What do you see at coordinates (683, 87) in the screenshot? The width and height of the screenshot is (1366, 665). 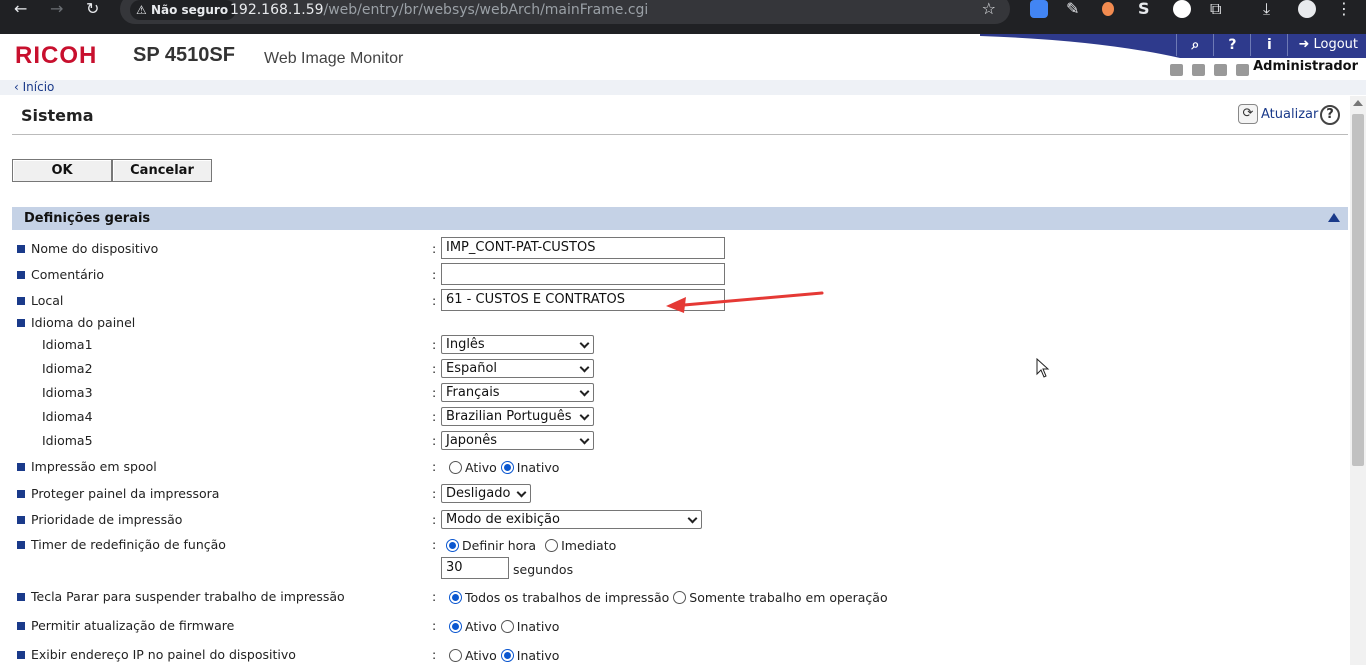 I see `breadcrumb-bar: ‹ Início` at bounding box center [683, 87].